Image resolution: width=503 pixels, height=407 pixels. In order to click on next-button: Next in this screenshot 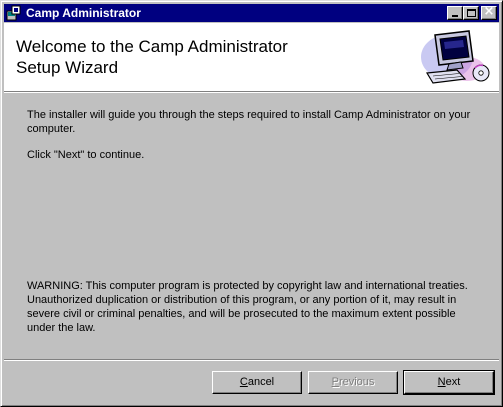, I will do `click(449, 382)`.